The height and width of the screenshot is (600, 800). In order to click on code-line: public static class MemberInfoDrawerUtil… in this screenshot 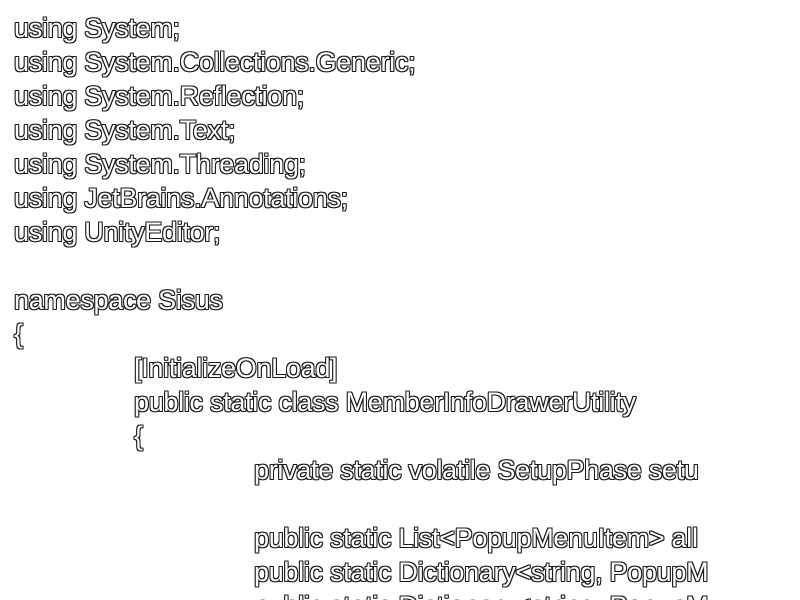, I will do `click(385, 402)`.